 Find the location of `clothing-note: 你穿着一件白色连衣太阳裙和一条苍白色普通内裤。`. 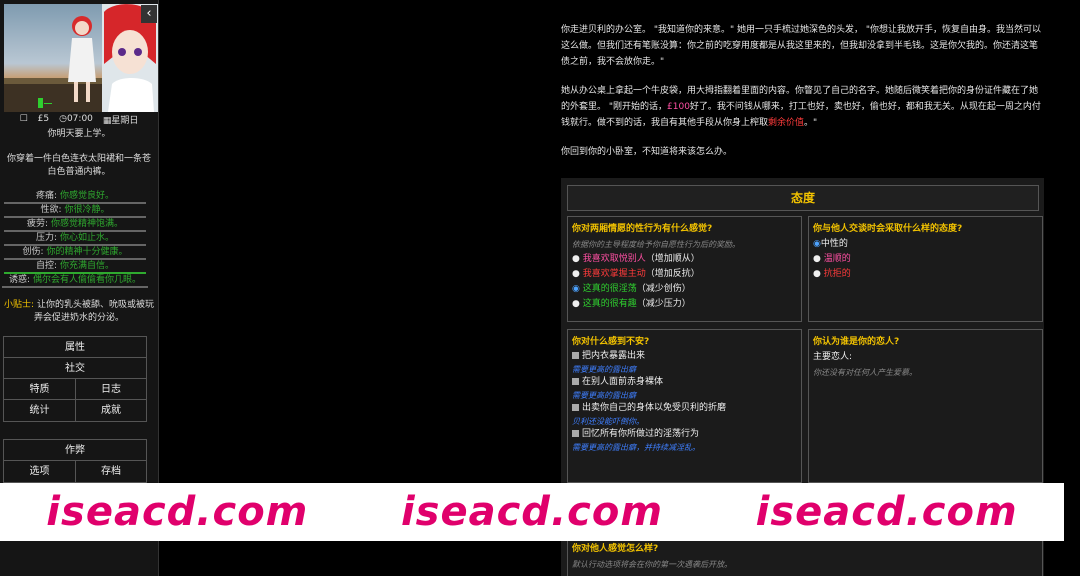

clothing-note: 你穿着一件白色连衣太阳裙和一条苍白色普通内裤。 is located at coordinates (78, 165).